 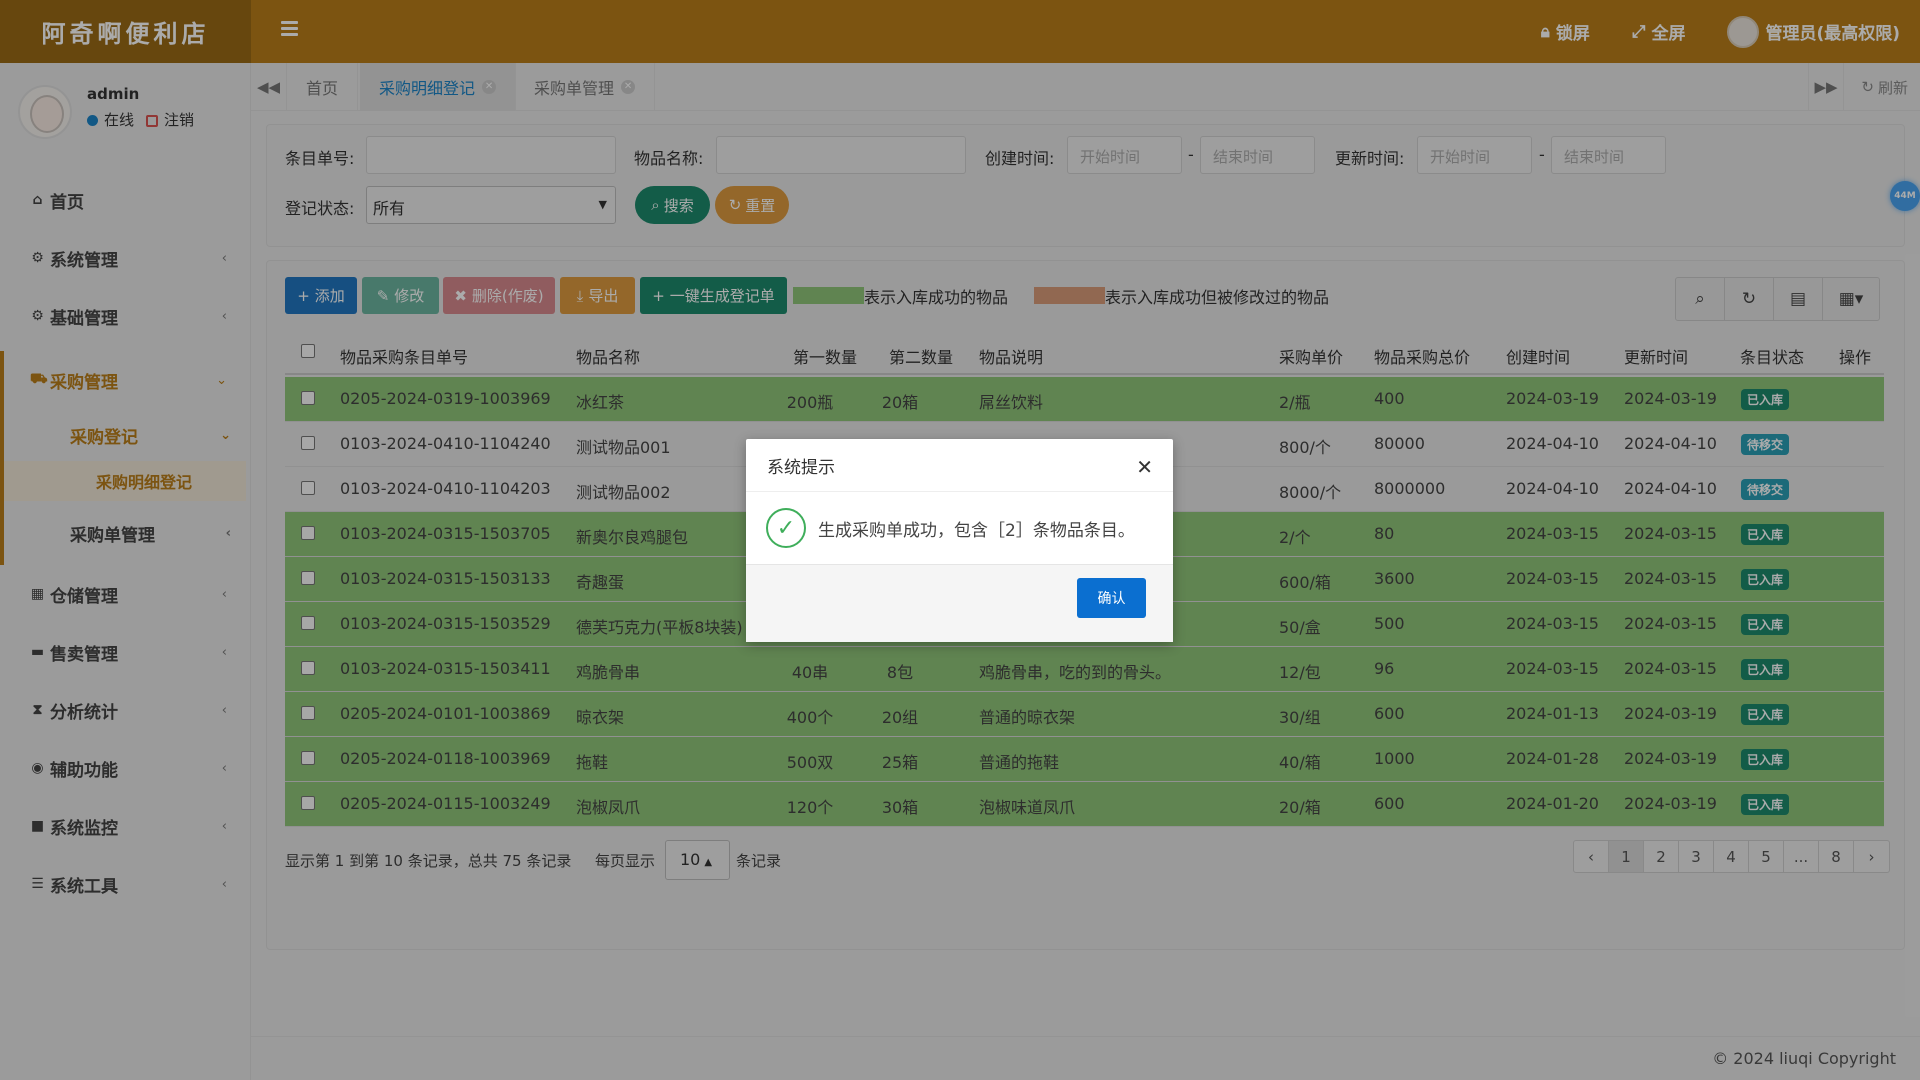 I want to click on close-icon: ✕, so click(x=1144, y=467).